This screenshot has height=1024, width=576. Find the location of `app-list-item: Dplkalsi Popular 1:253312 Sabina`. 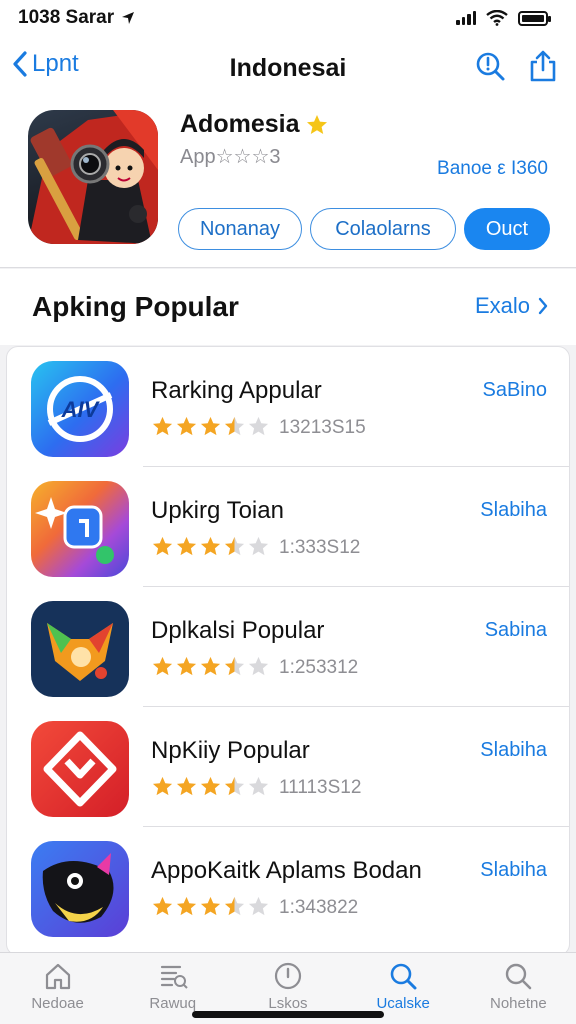

app-list-item: Dplkalsi Popular 1:253312 Sabina is located at coordinates (288, 647).